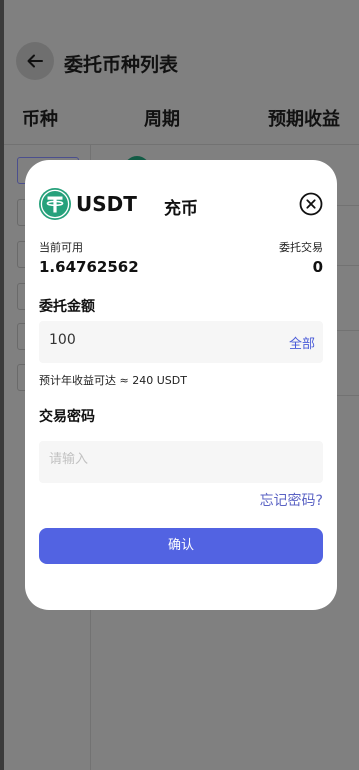 Image resolution: width=359 pixels, height=770 pixels. Describe the element at coordinates (40, 119) in the screenshot. I see `column-header-coin: 币种` at that location.